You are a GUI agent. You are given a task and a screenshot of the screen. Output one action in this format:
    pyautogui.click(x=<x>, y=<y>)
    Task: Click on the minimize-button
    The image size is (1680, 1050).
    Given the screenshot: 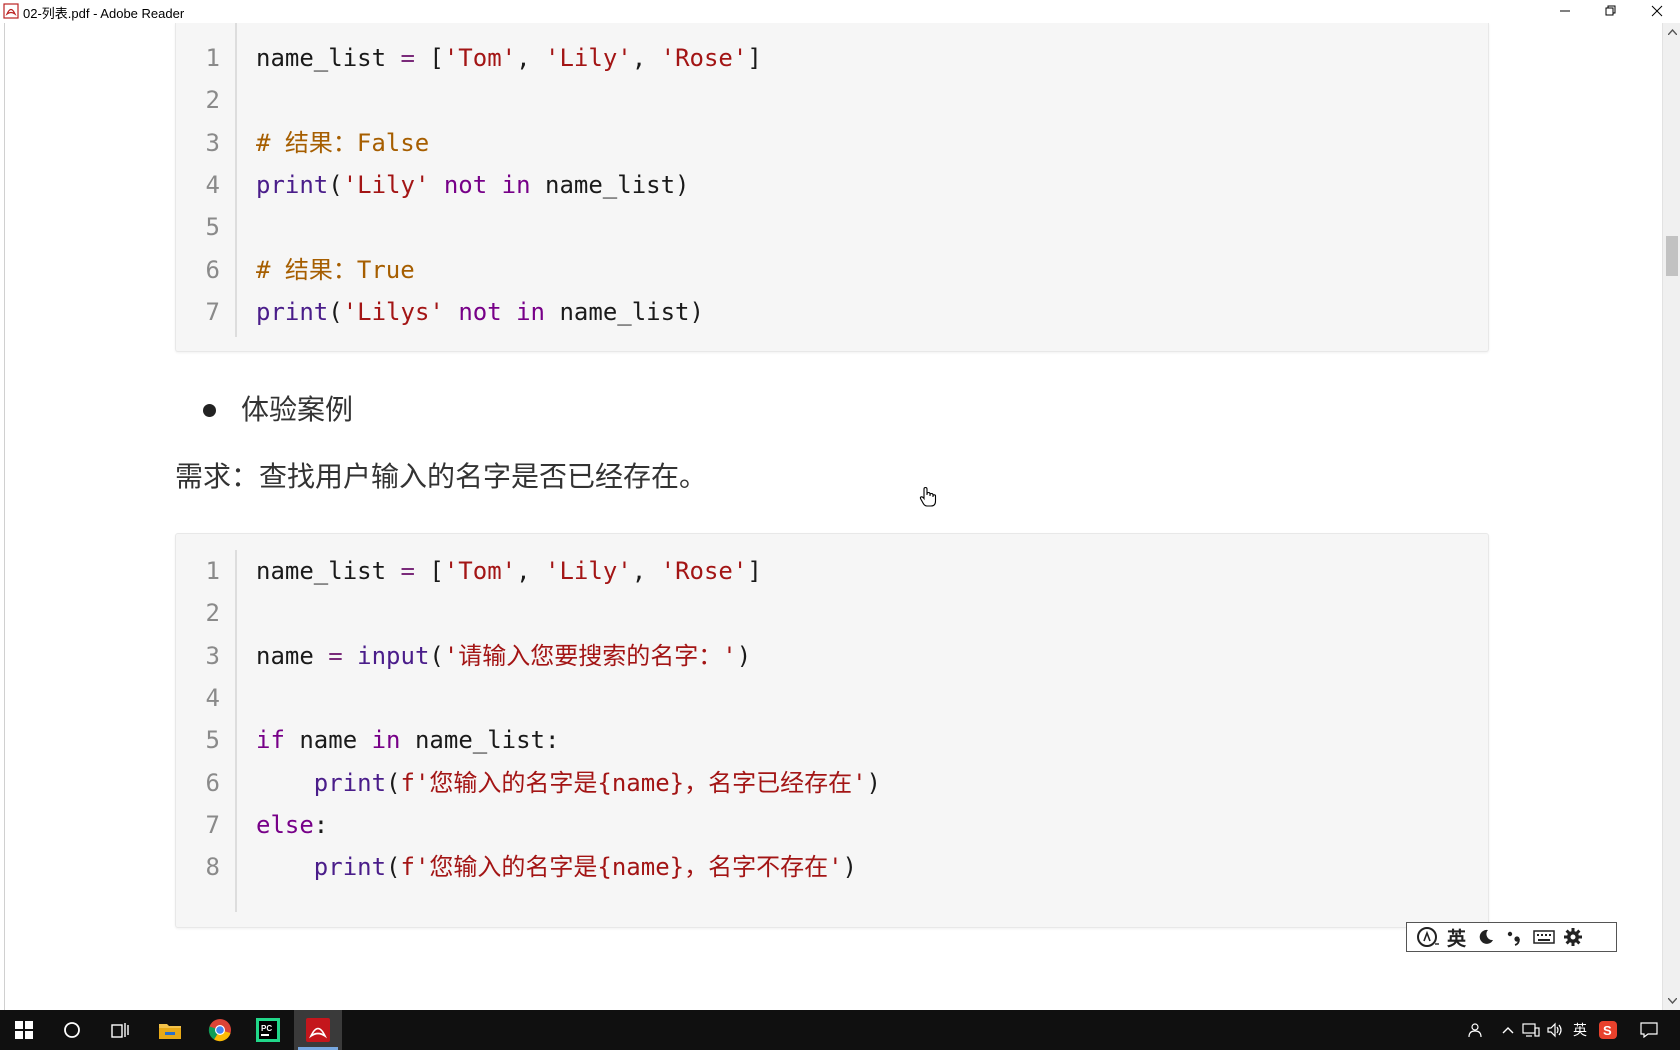 What is the action you would take?
    pyautogui.click(x=1565, y=11)
    